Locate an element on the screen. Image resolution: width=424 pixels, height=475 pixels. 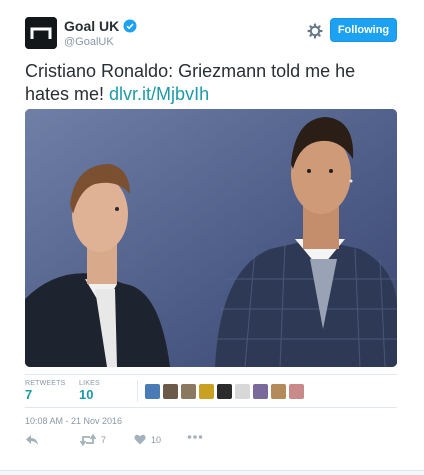
following-button: Following is located at coordinates (363, 30).